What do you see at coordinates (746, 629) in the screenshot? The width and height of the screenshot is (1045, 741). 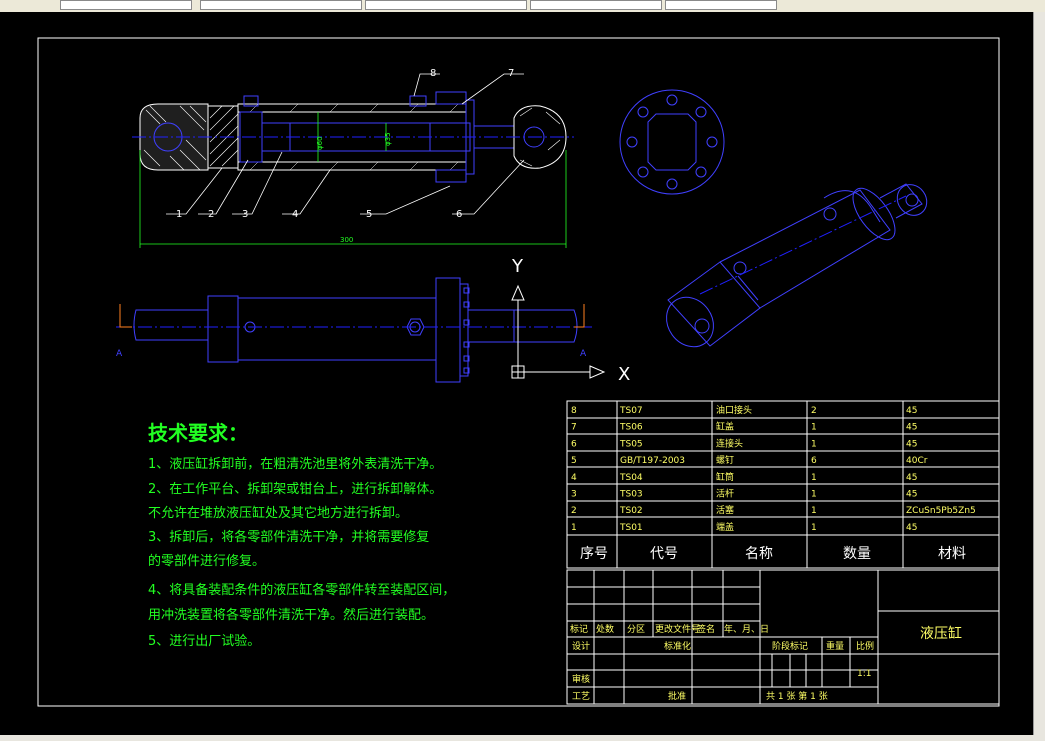 I see `tb-label-date: 年、月、日` at bounding box center [746, 629].